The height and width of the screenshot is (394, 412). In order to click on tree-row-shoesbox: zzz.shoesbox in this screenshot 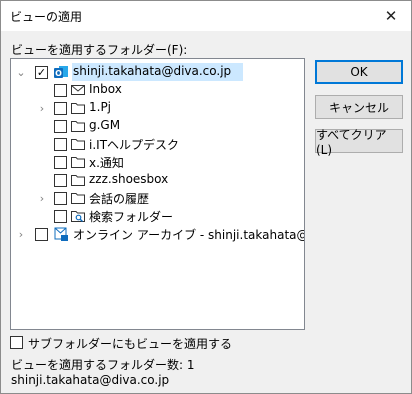, I will do `click(157, 180)`.